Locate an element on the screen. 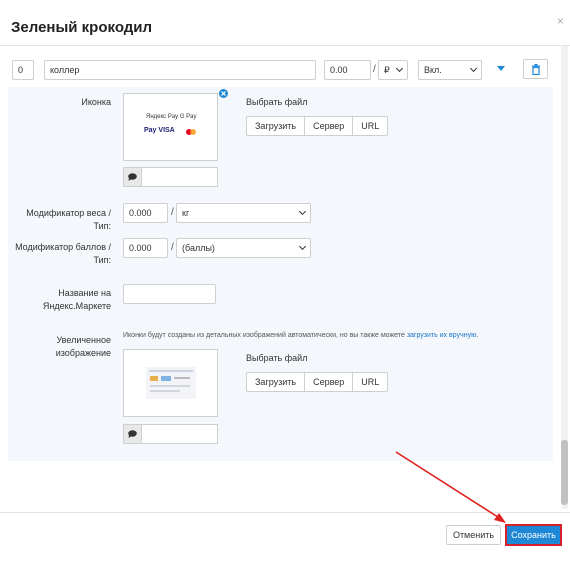 The image size is (570, 570). upload-manually-link: загрузить их вручную is located at coordinates (442, 335).